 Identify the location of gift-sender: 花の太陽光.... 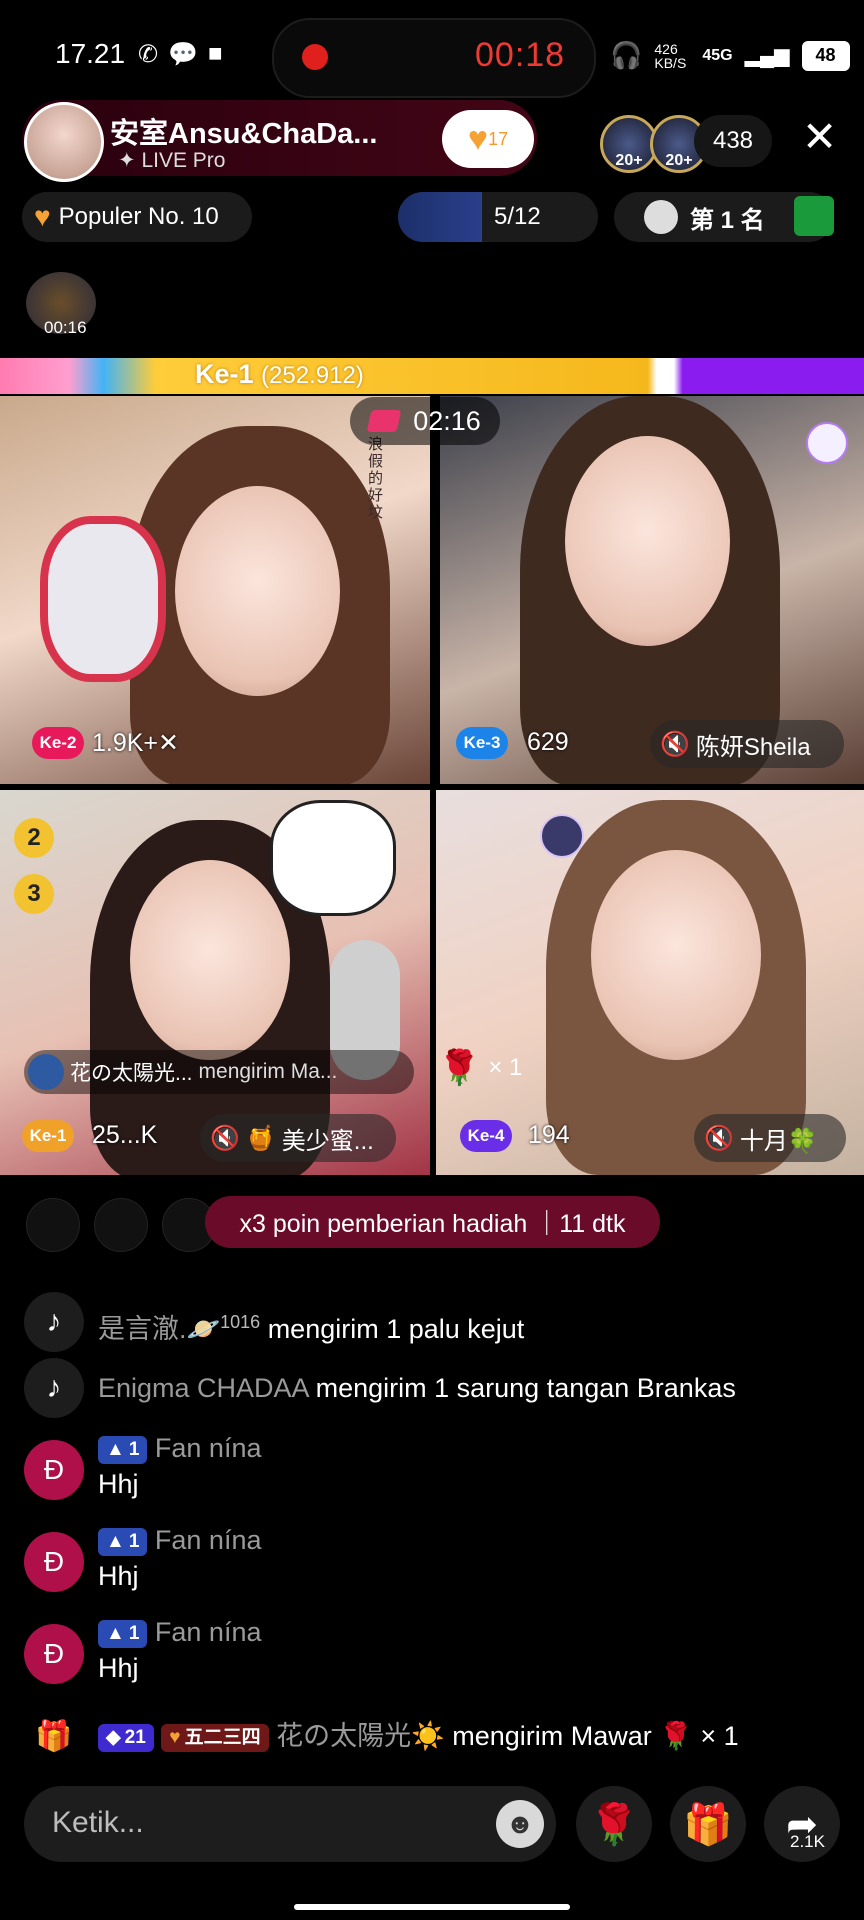
(131, 1073).